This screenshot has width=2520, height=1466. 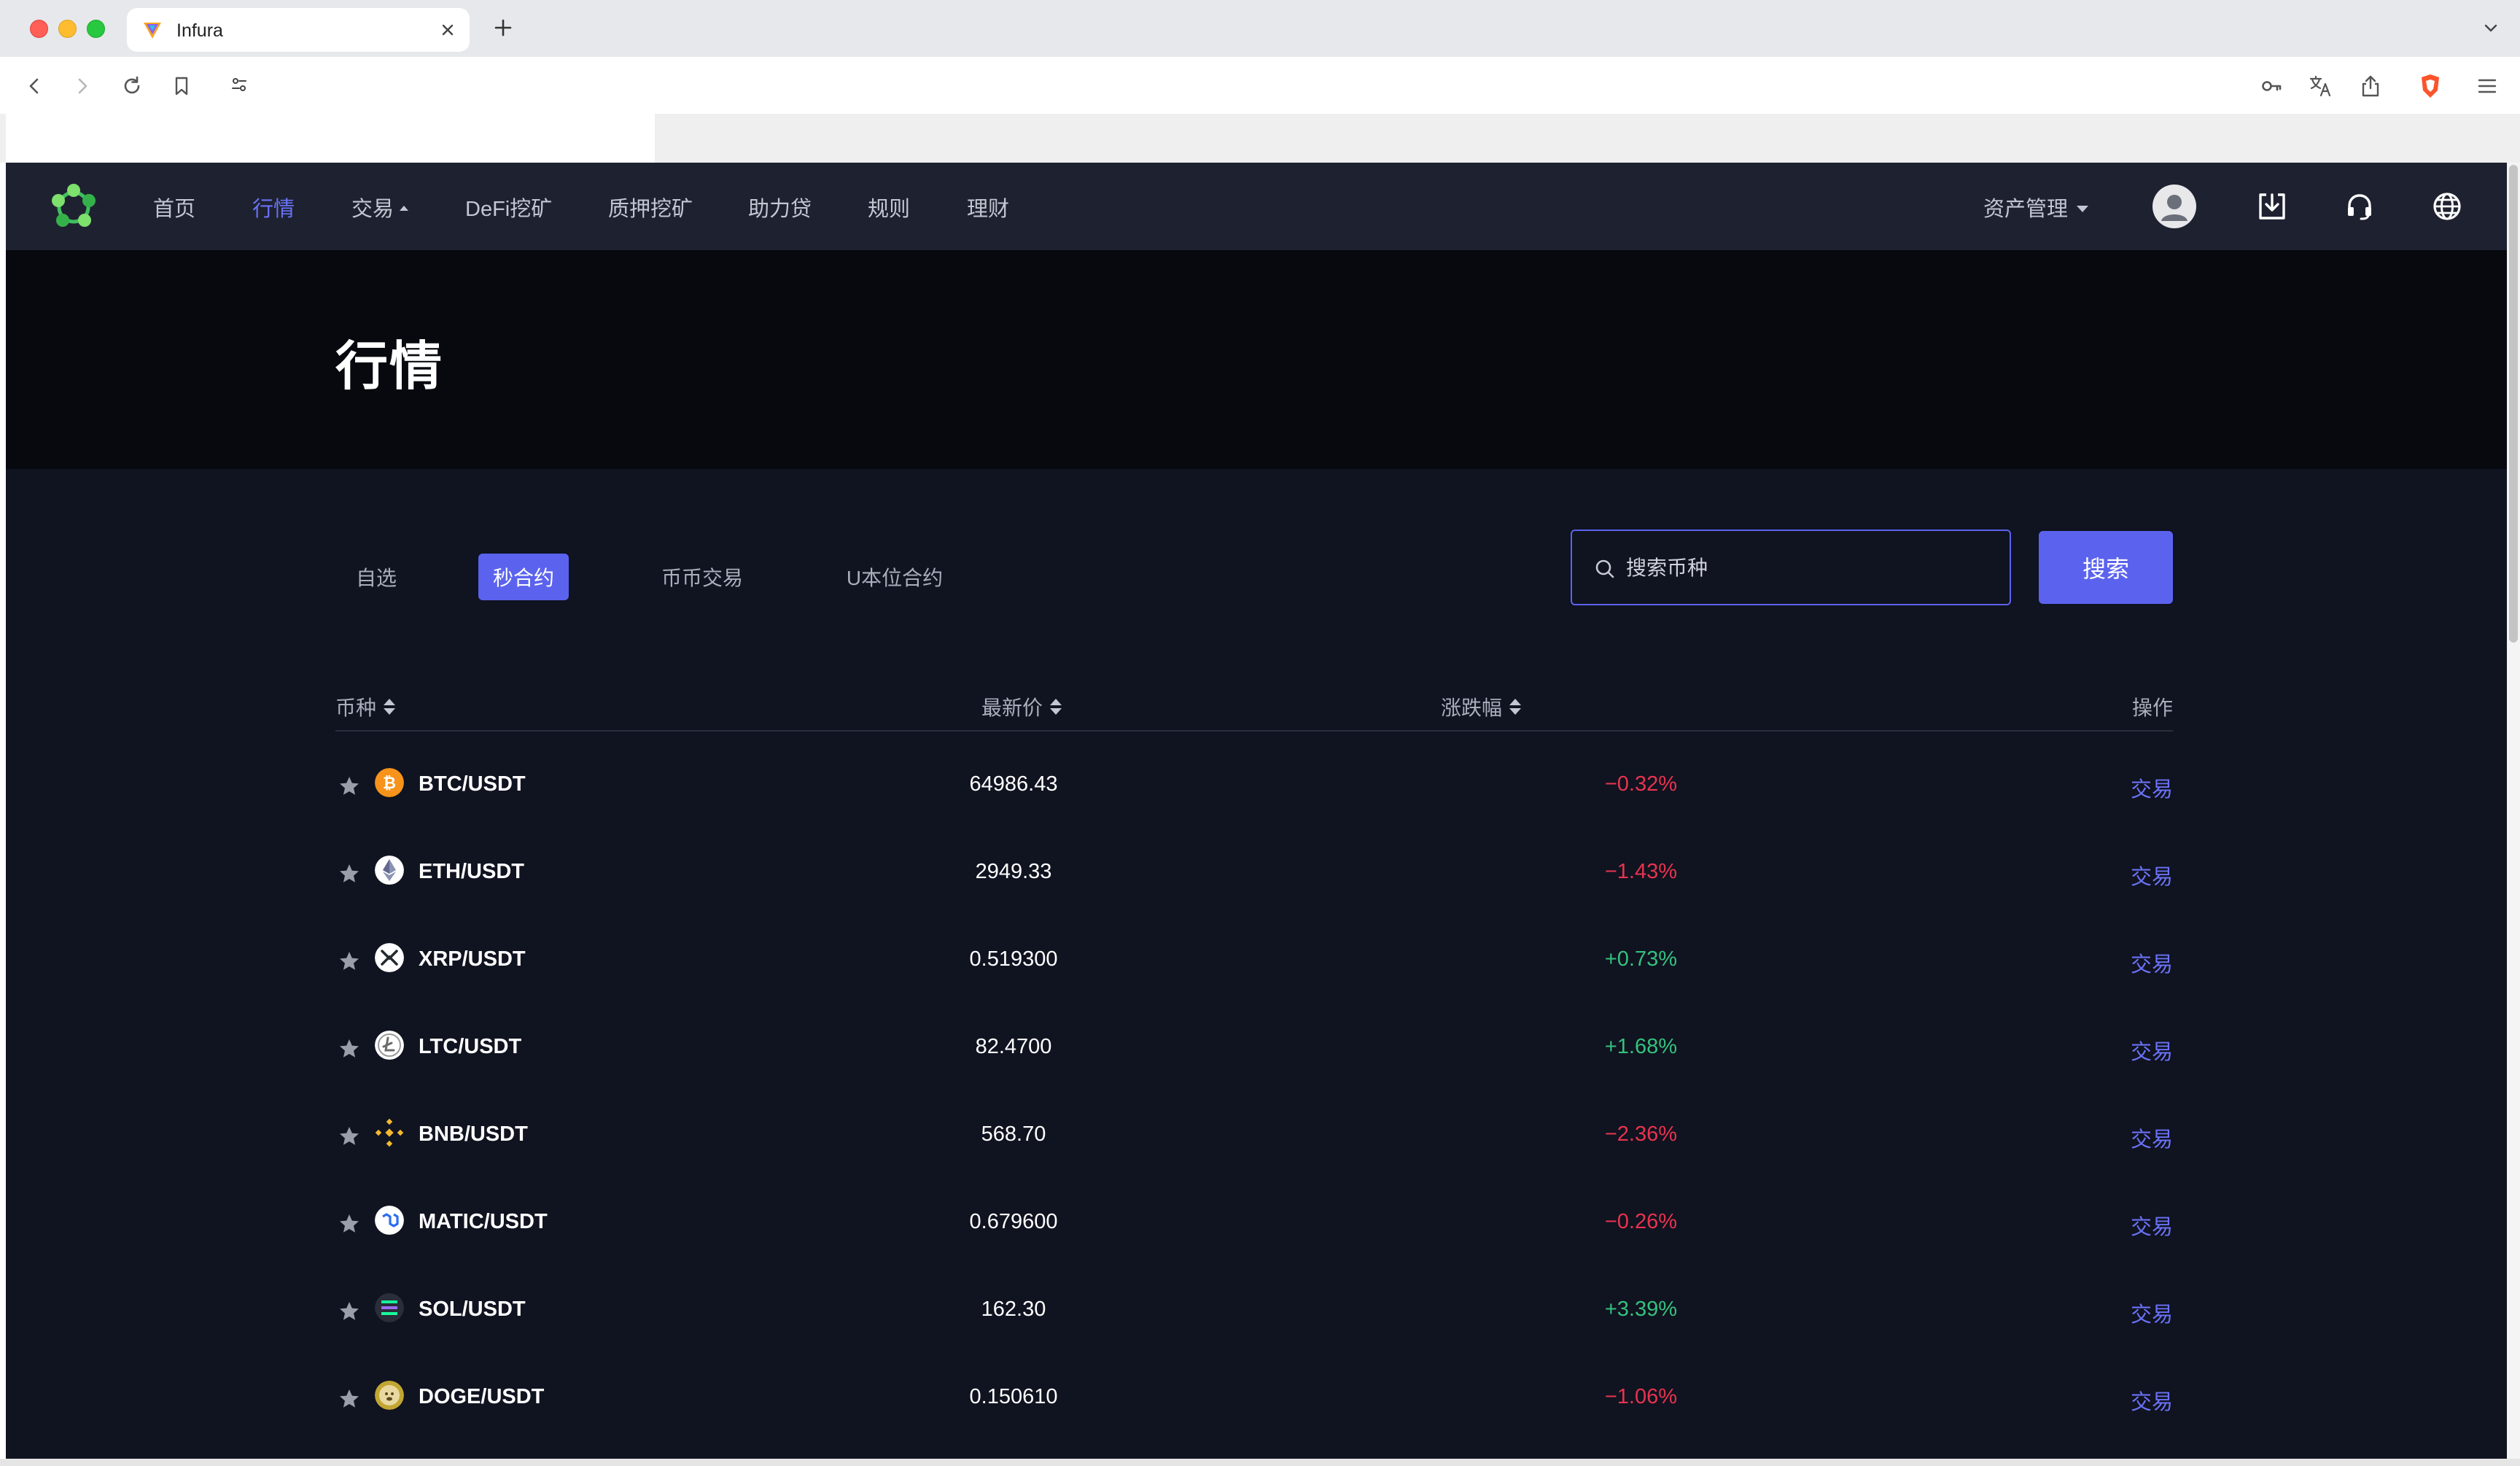 What do you see at coordinates (2513, 404) in the screenshot?
I see `scrollbar-thumb` at bounding box center [2513, 404].